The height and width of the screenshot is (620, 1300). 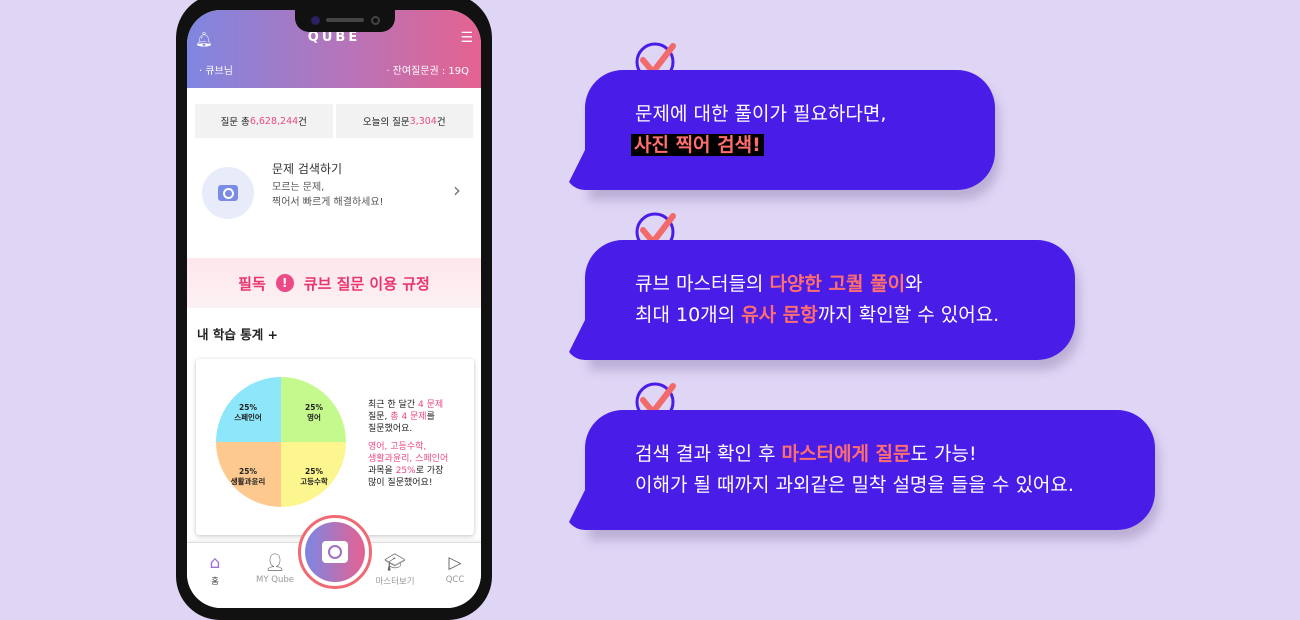 I want to click on my-stats-heading: 내 학습 통계 +, so click(x=334, y=332).